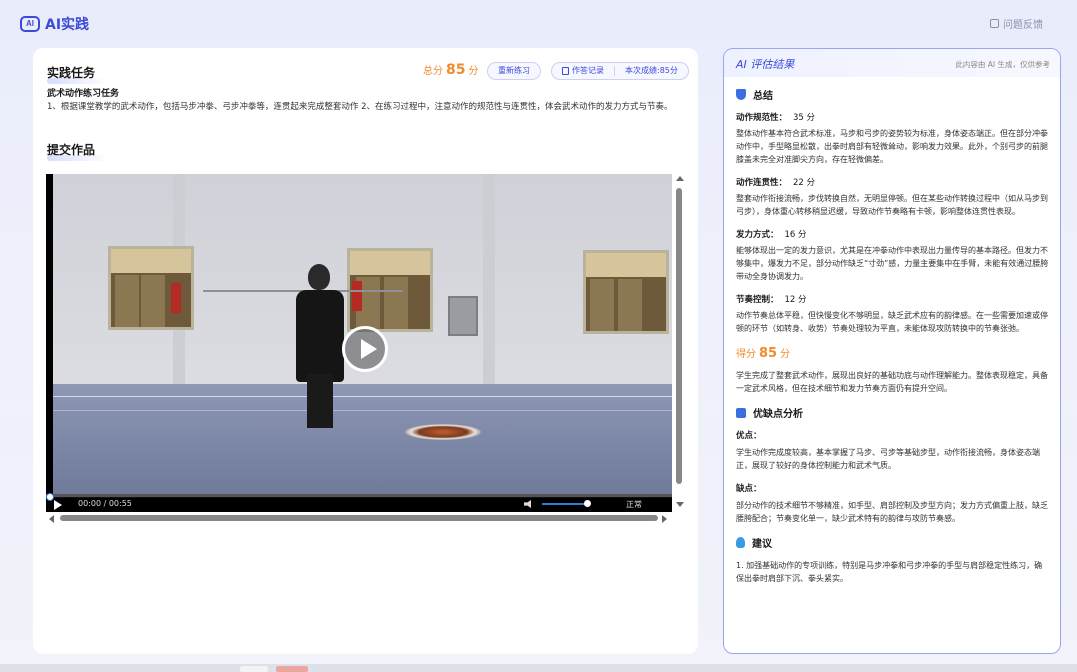 This screenshot has width=1077, height=672. Describe the element at coordinates (804, 183) in the screenshot. I see `eval-item-score: 22 分` at that location.